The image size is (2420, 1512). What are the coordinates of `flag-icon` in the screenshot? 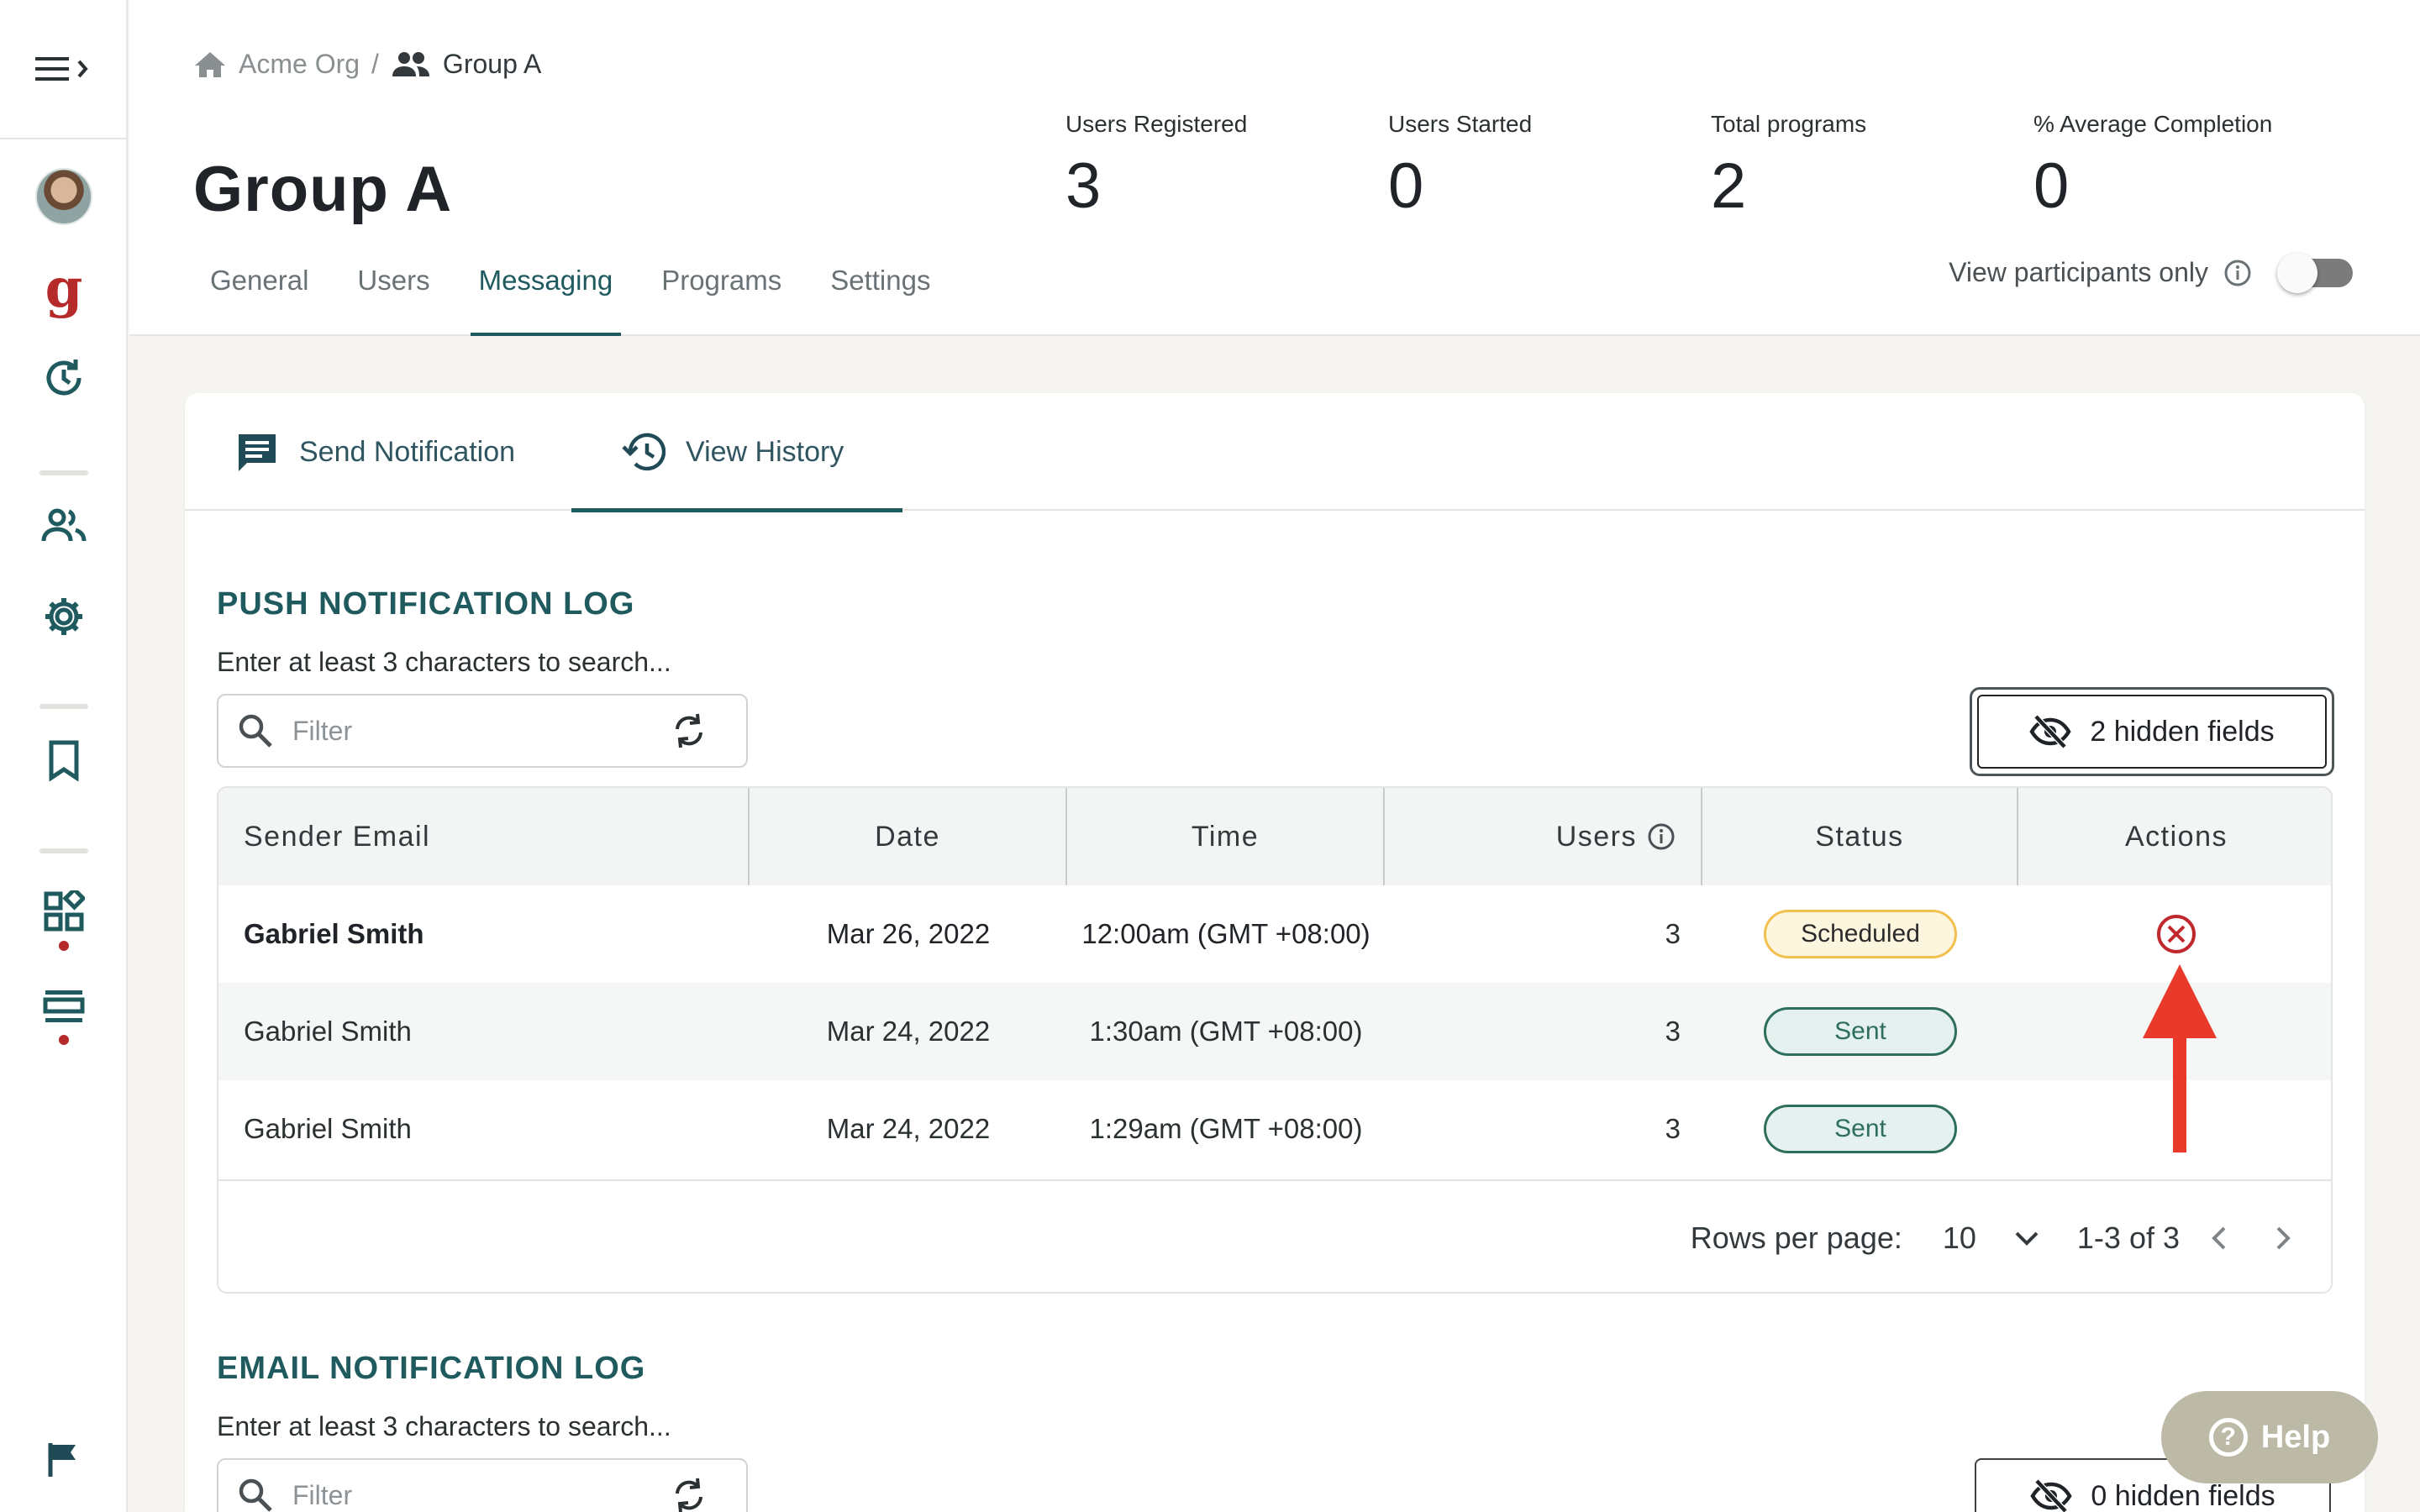 It's located at (64, 1459).